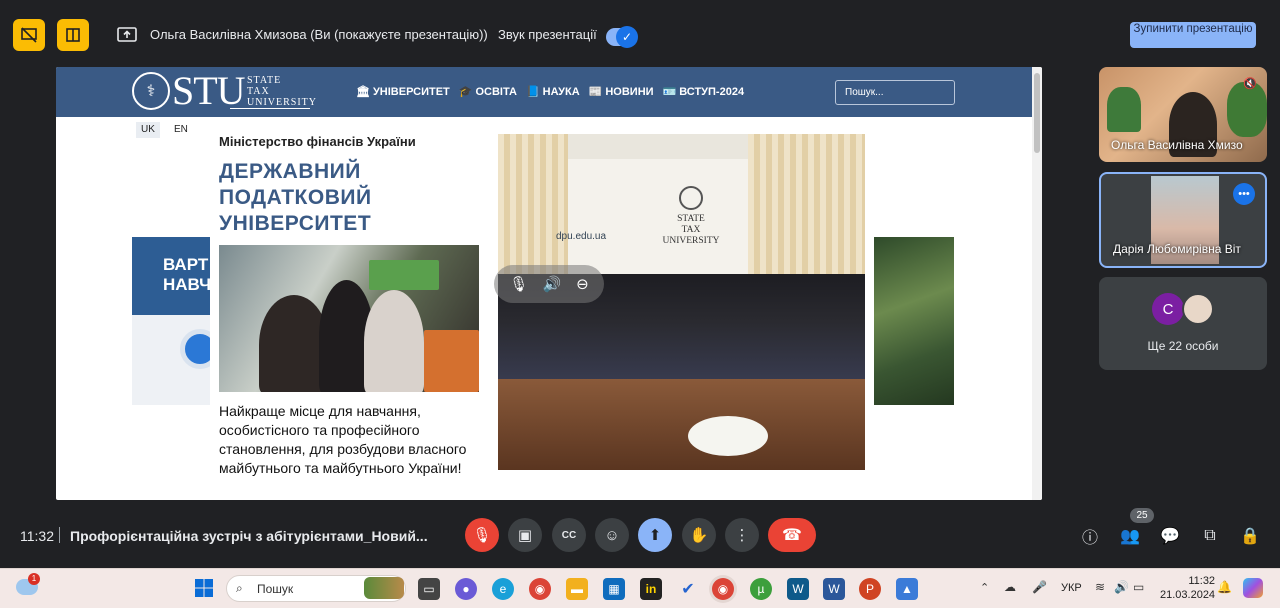 This screenshot has height=608, width=1280. What do you see at coordinates (1177, 249) in the screenshot?
I see `participant-name: Дарія Любомирівна Віт` at bounding box center [1177, 249].